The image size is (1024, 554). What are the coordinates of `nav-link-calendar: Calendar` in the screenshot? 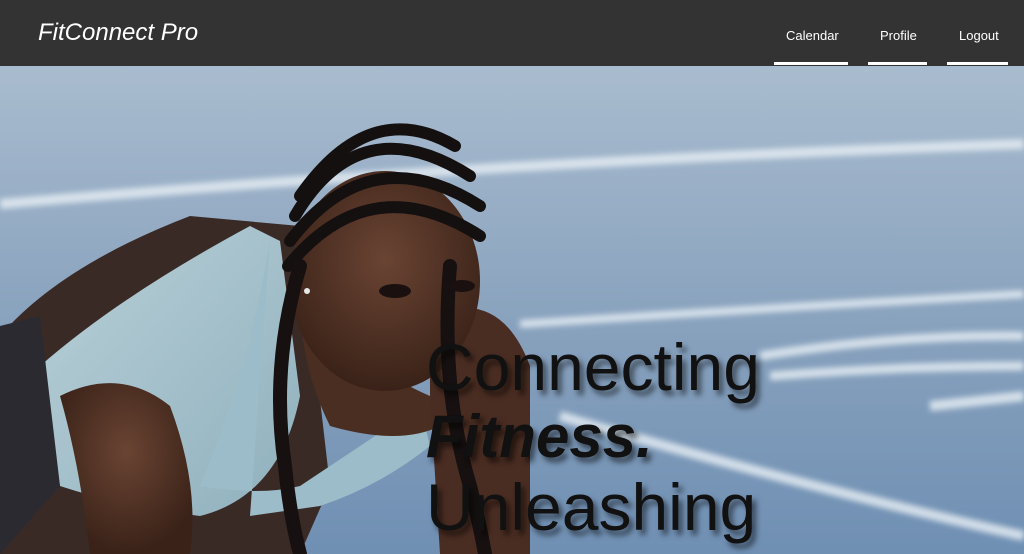 It's located at (811, 32).